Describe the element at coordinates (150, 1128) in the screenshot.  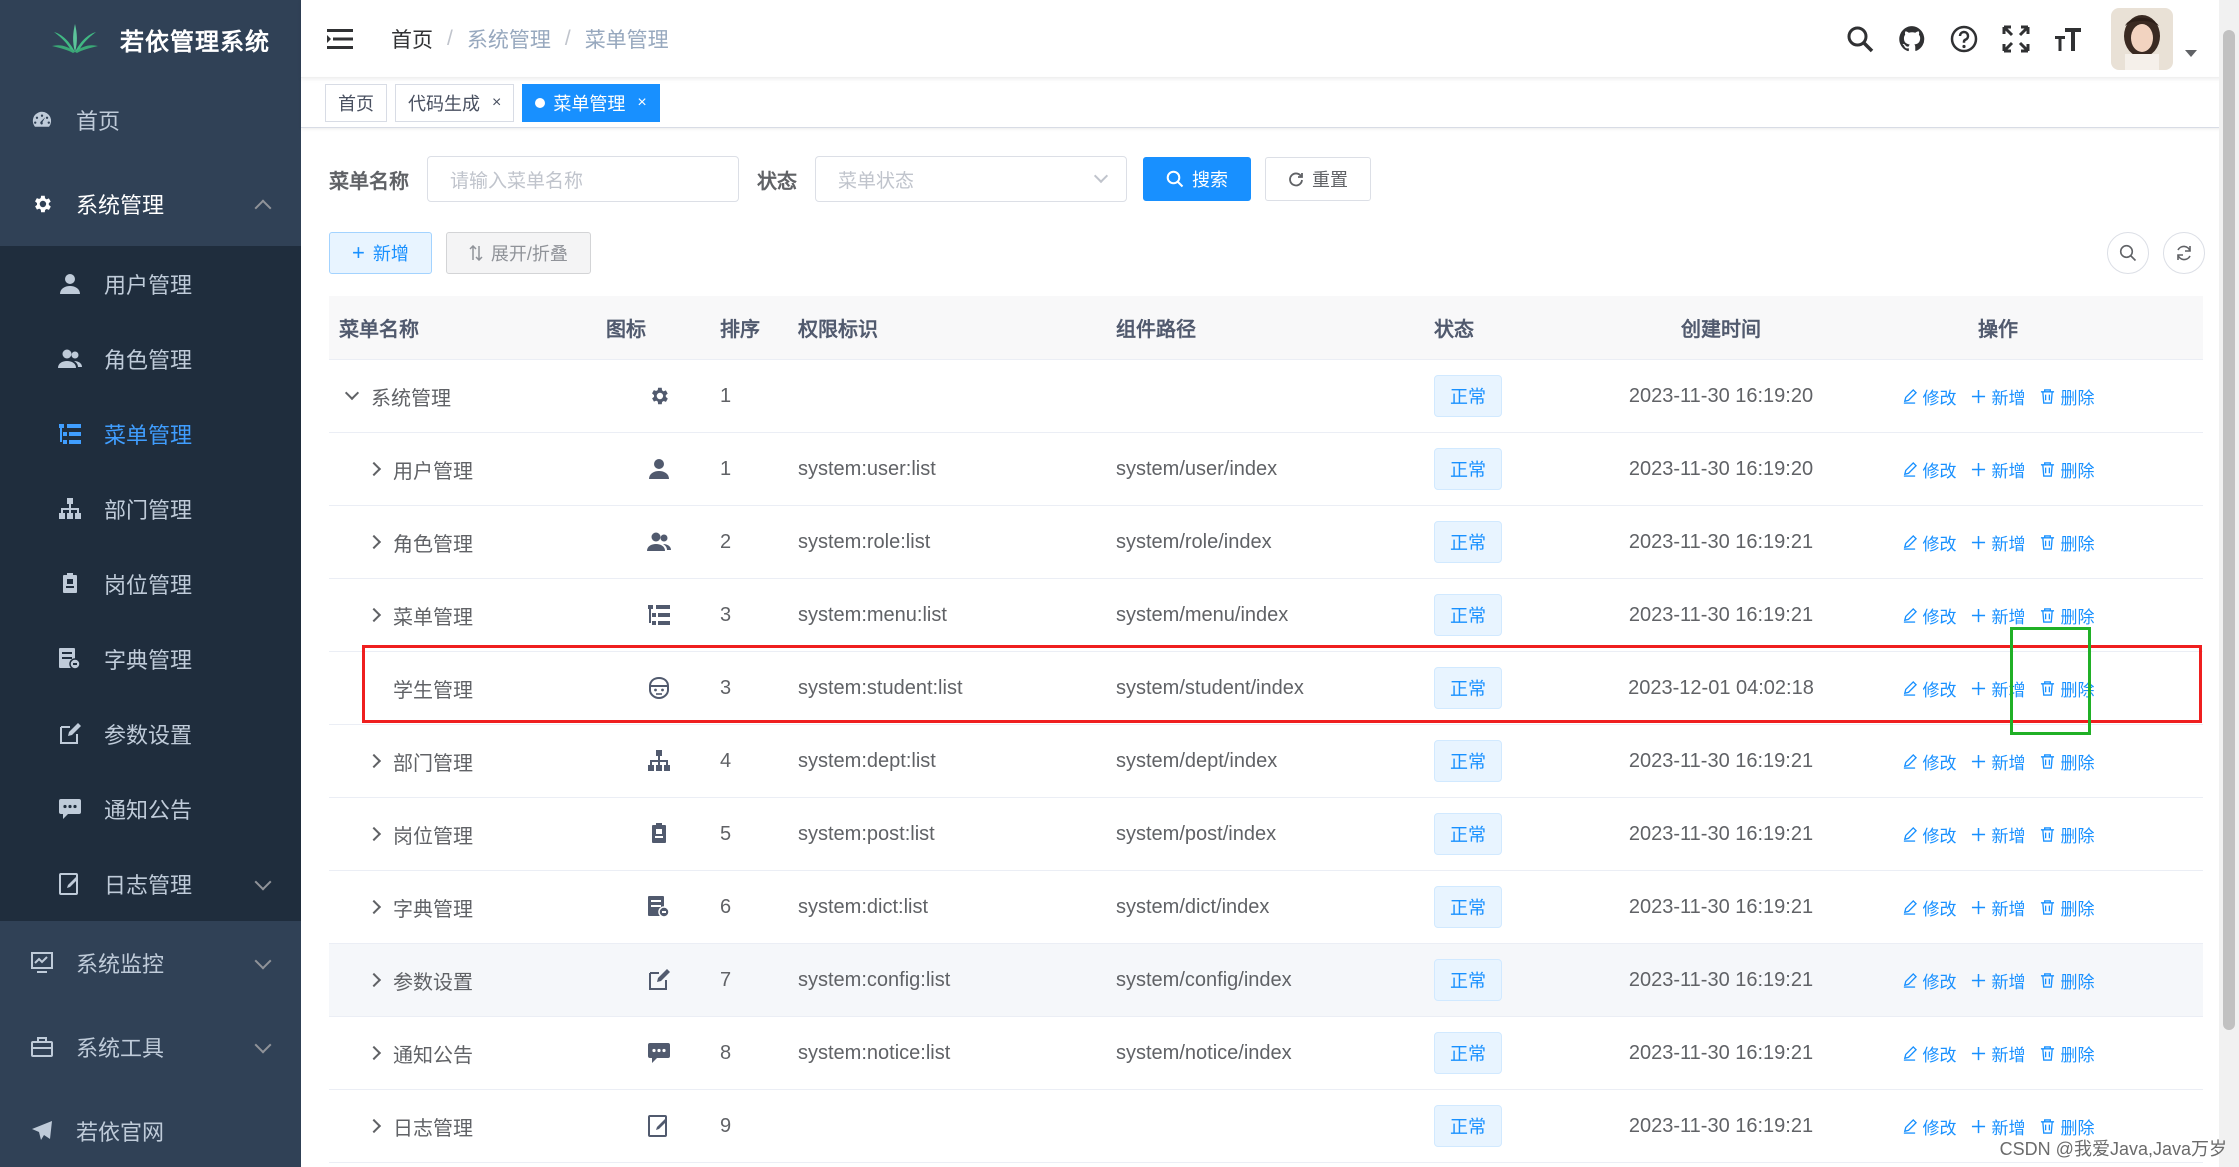
I see `menu-item-official-site: 若依官网` at that location.